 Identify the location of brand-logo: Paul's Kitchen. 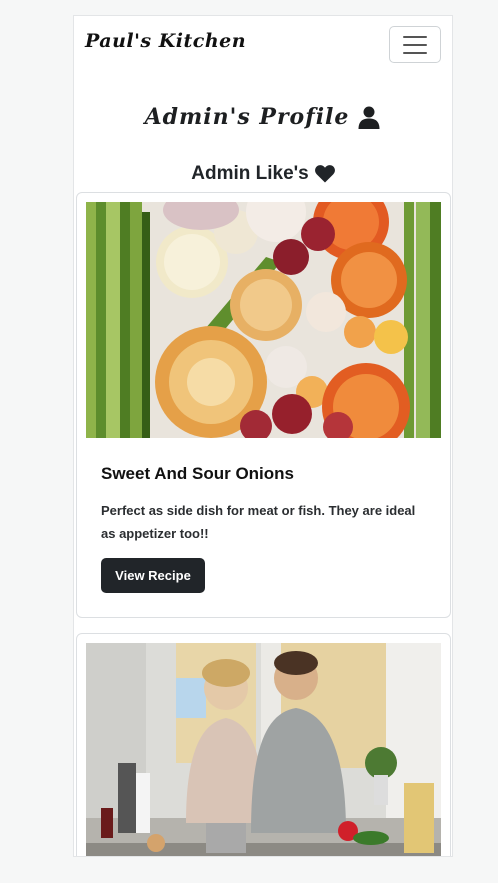
(165, 41).